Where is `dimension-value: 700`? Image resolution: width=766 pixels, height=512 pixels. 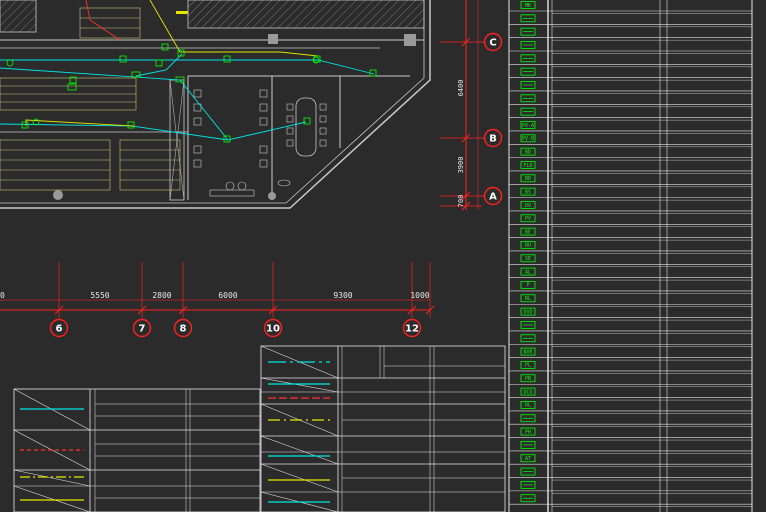 dimension-value: 700 is located at coordinates (461, 201).